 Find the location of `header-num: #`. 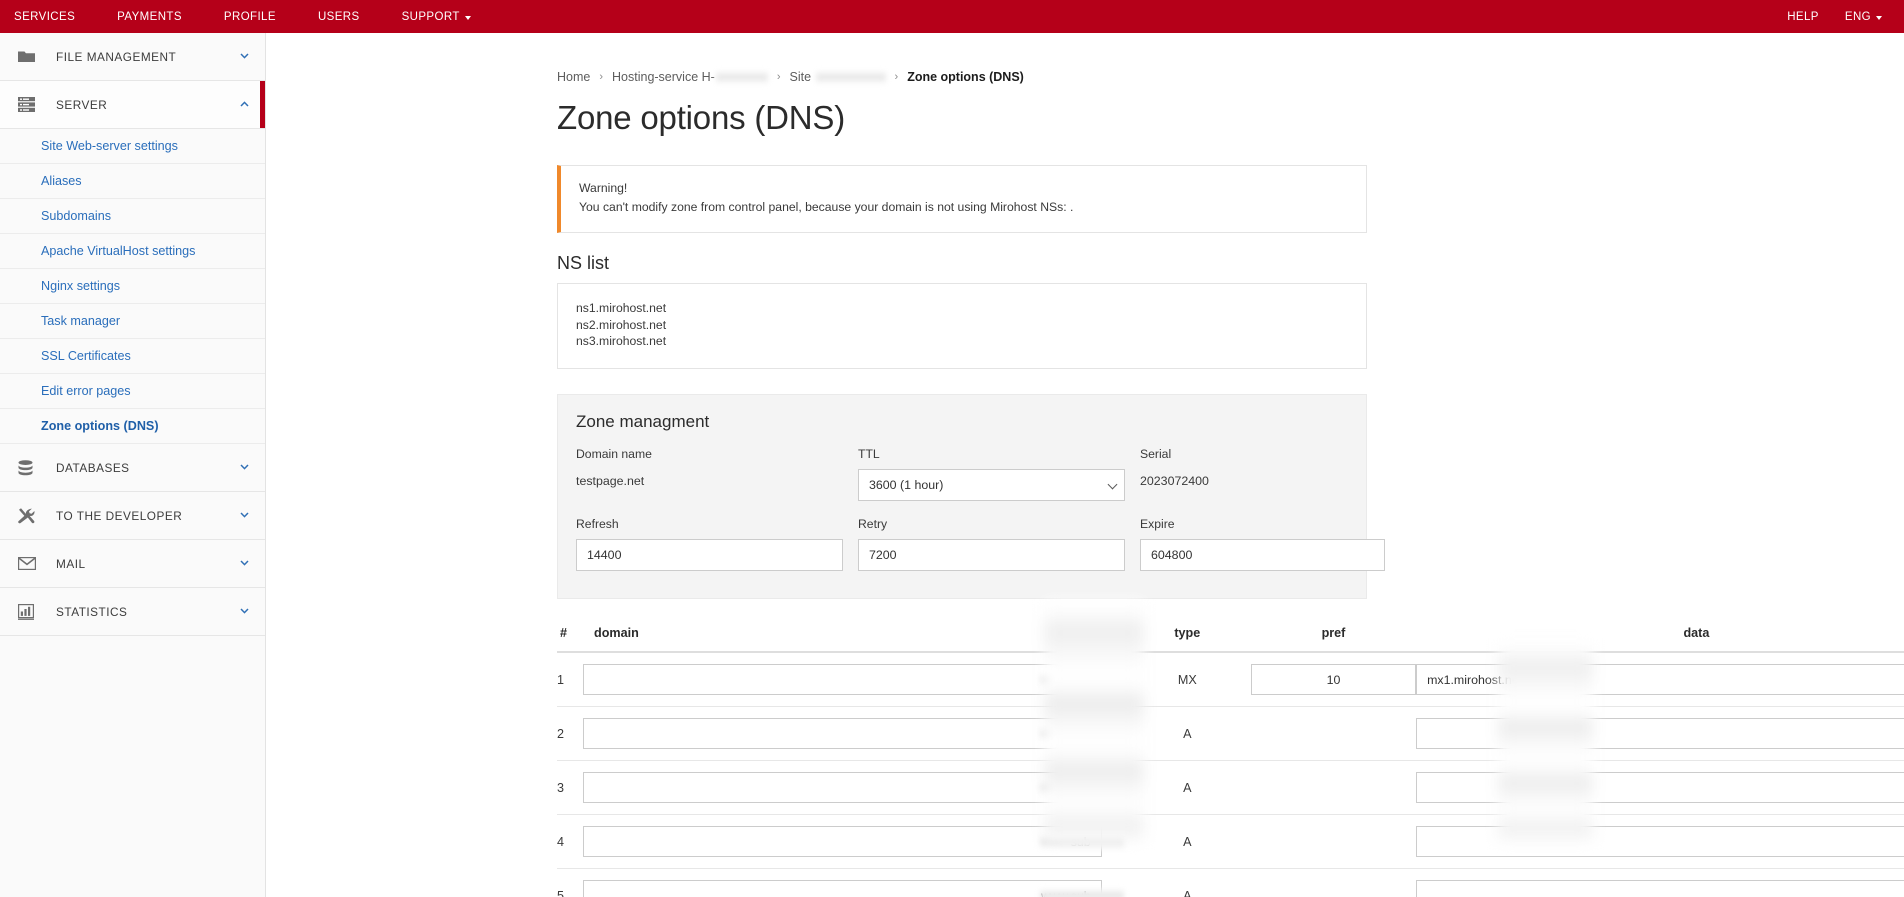

header-num: # is located at coordinates (570, 640).